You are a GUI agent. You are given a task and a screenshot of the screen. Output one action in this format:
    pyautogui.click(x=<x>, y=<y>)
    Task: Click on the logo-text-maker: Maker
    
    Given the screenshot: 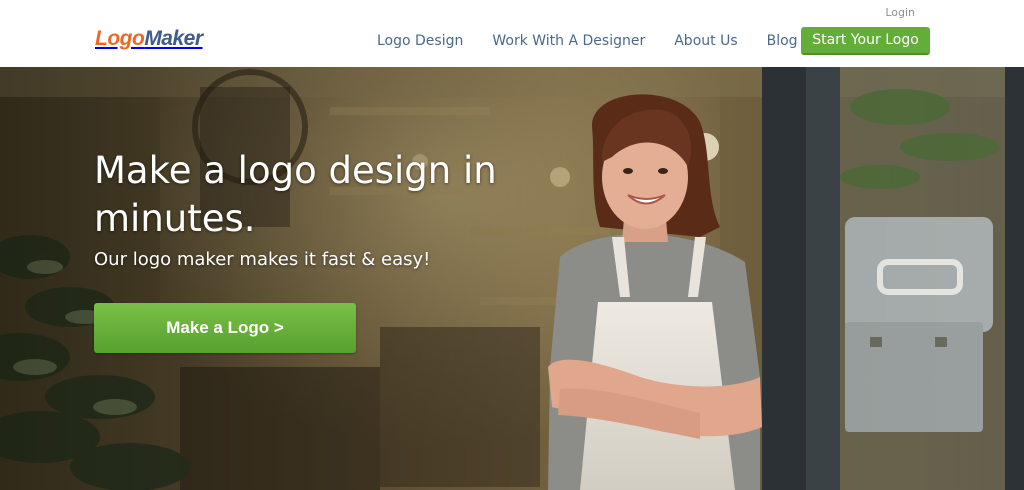 What is the action you would take?
    pyautogui.click(x=173, y=38)
    